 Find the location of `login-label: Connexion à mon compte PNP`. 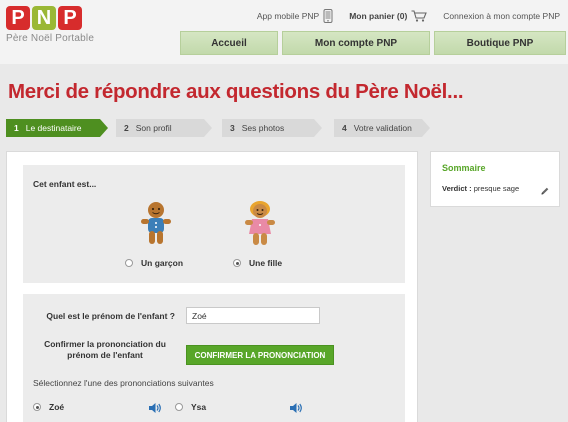

login-label: Connexion à mon compte PNP is located at coordinates (501, 16).